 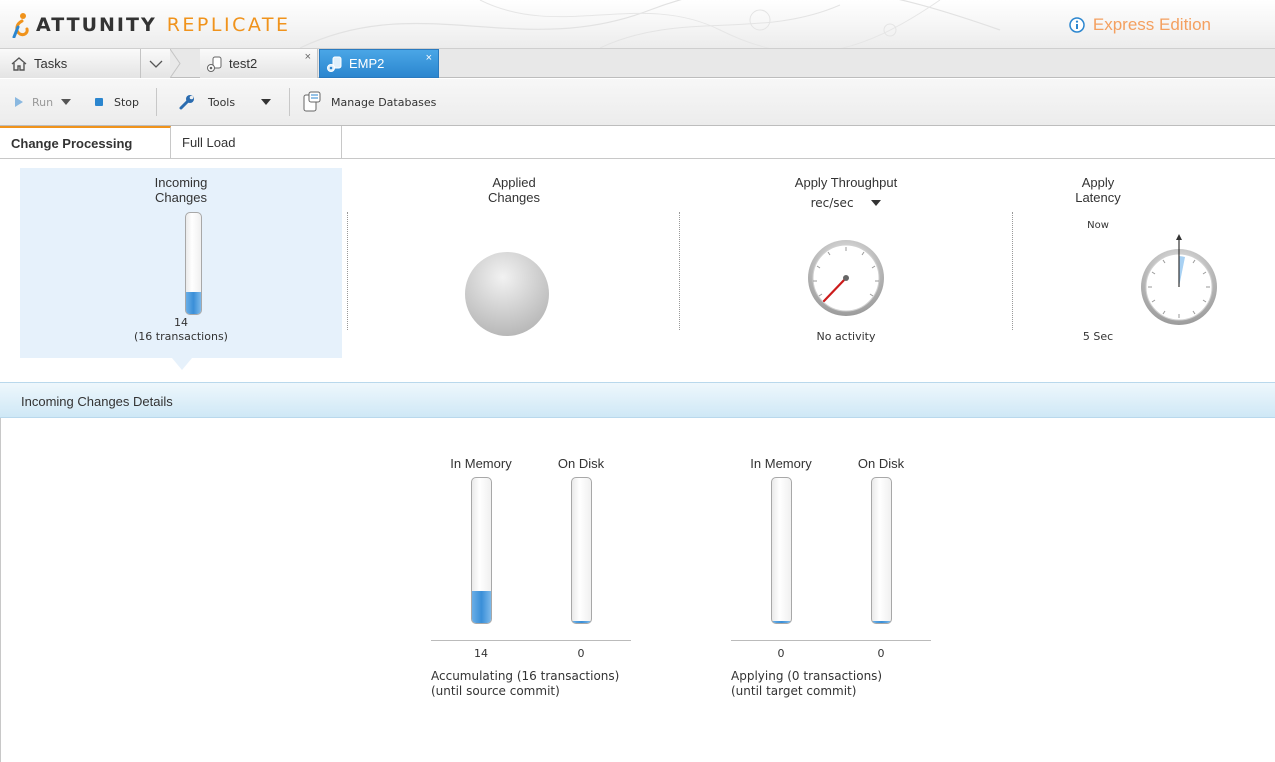 I want to click on manage-databases-button: Manage Databases, so click(x=369, y=102).